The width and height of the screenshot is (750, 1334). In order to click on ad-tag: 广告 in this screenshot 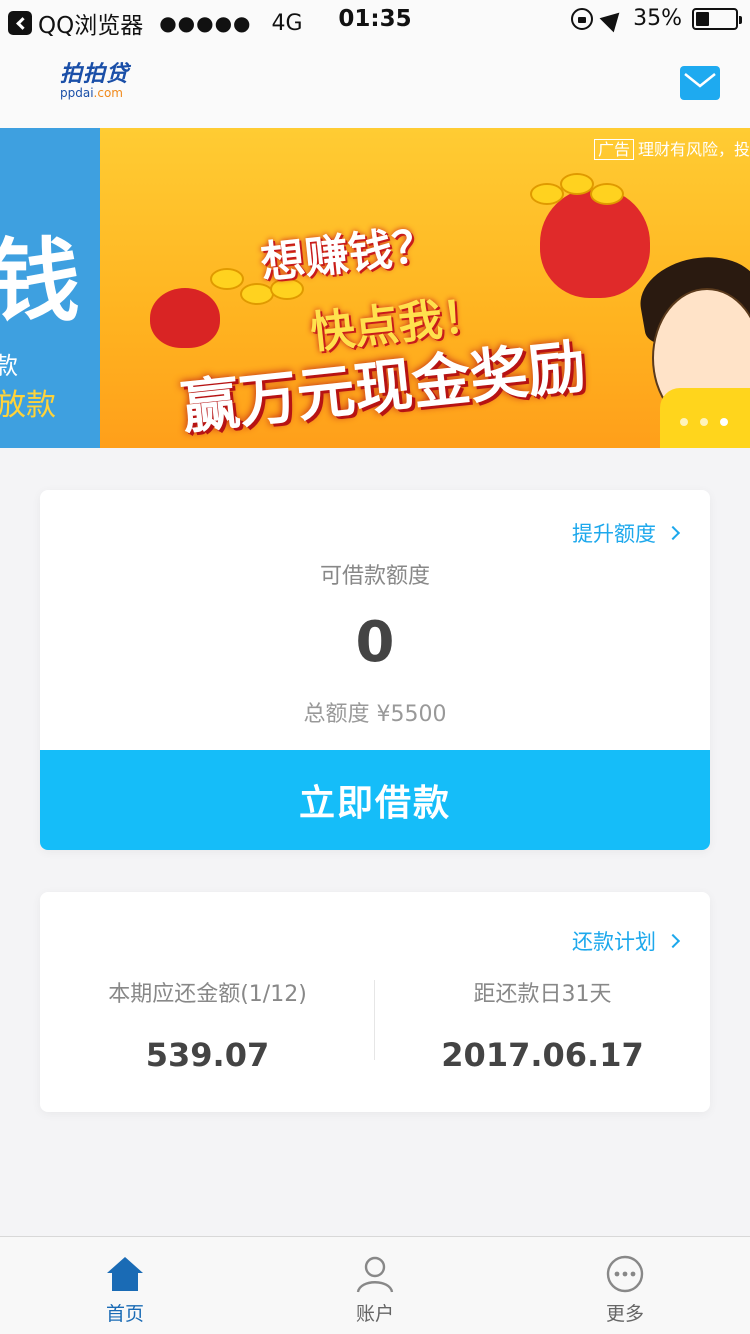, I will do `click(613, 149)`.